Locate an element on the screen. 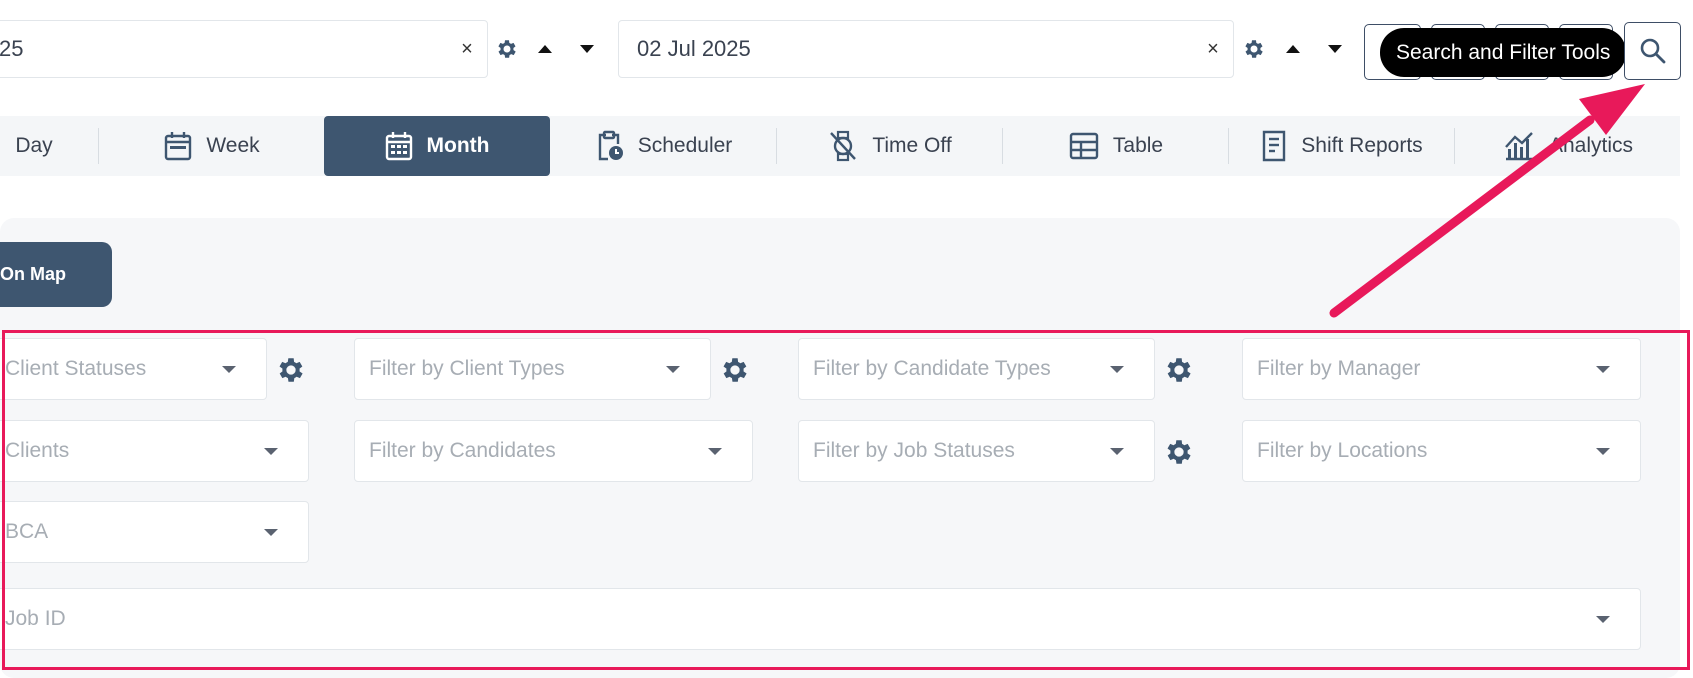 The image size is (1693, 678). tab-label: Day is located at coordinates (34, 145).